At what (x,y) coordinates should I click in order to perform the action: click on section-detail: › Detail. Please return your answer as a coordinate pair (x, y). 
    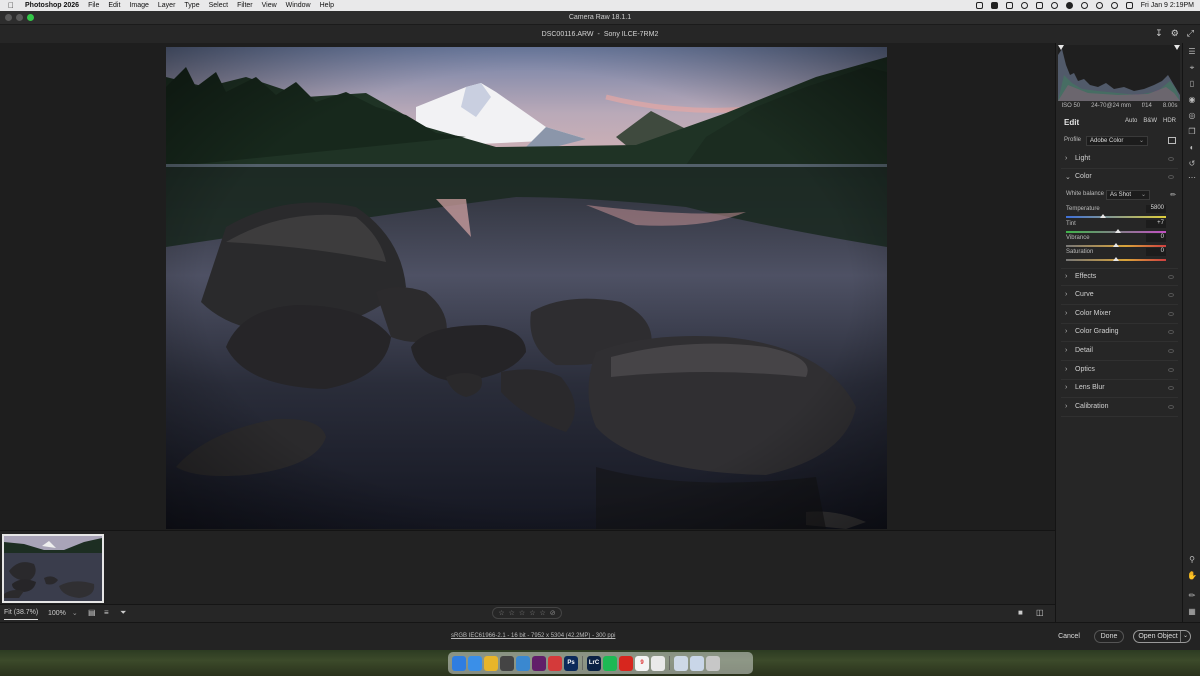
    Looking at the image, I should click on (1119, 352).